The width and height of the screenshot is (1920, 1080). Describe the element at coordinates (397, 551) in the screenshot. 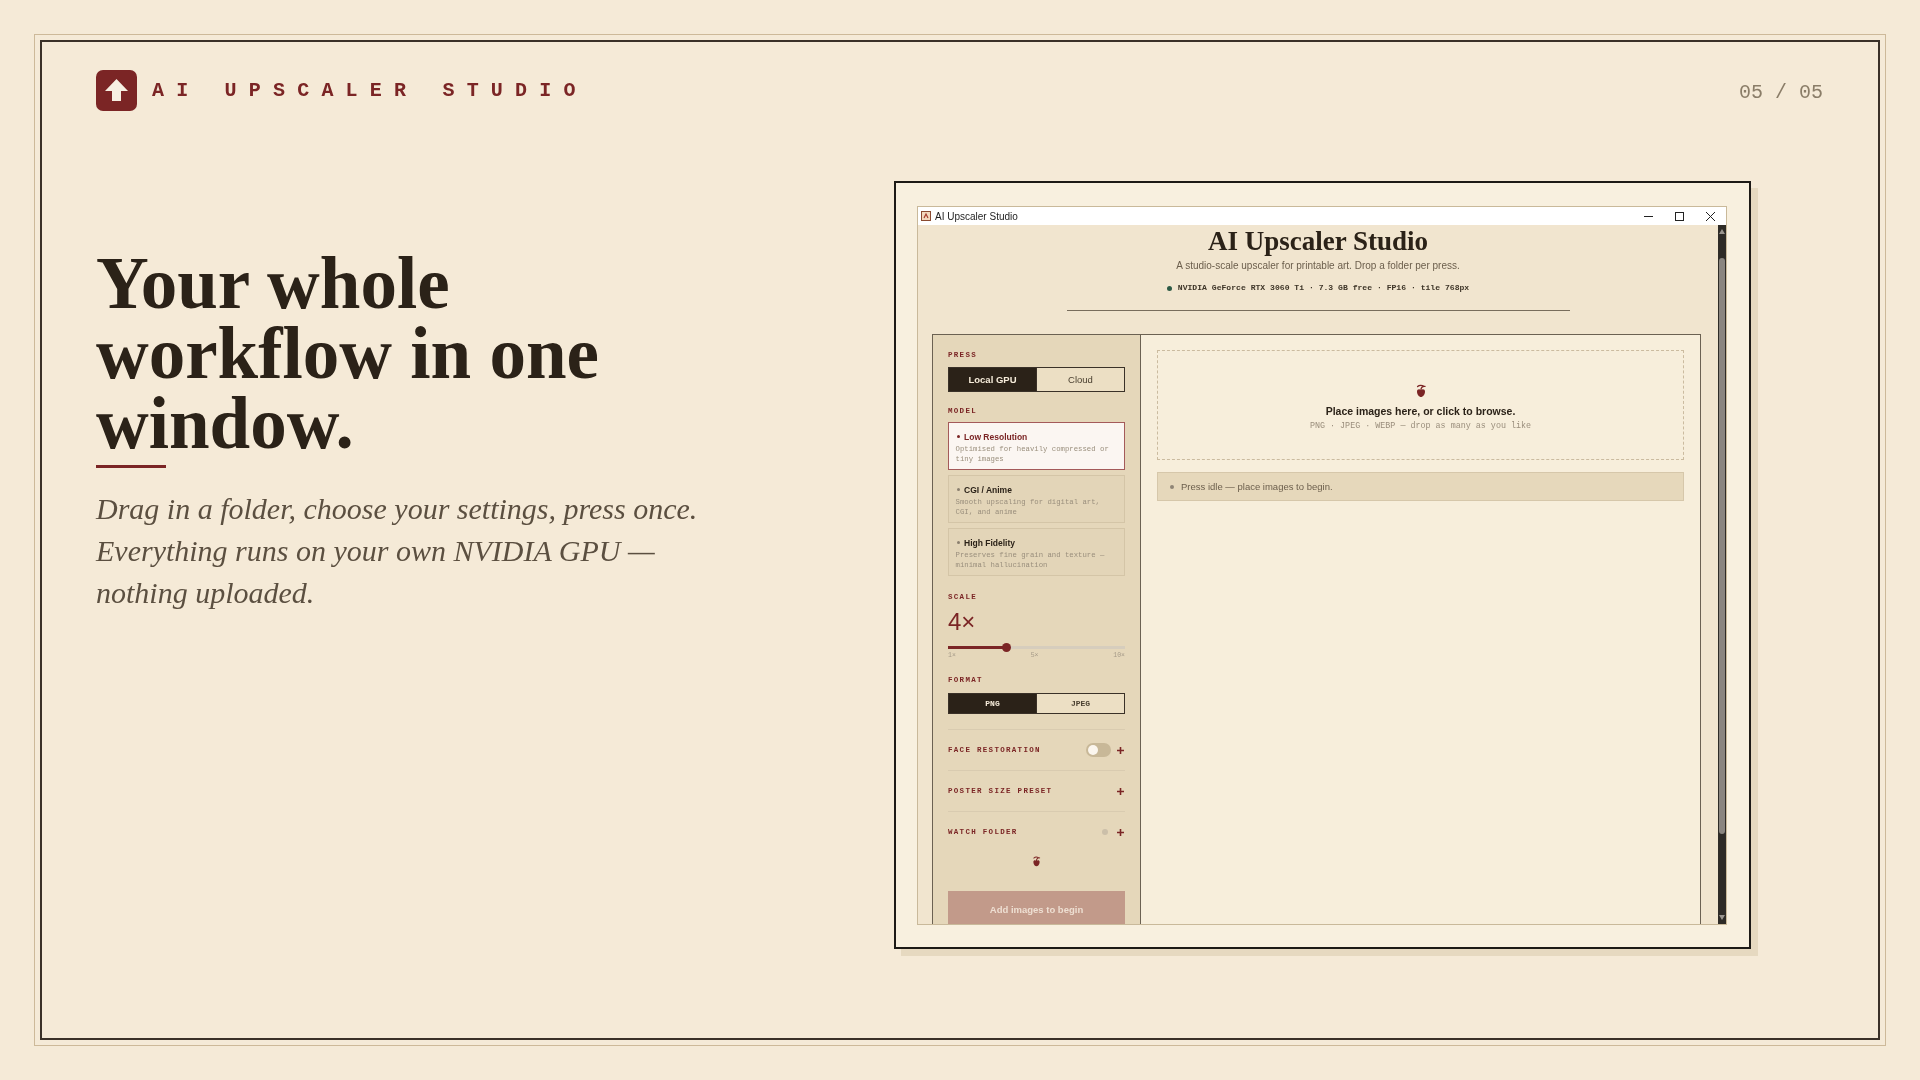

I see `subheading: Drag in a folder, choose your settings, press once. Everything runs on your own NVIDIA GPU — nothing uploaded.` at that location.